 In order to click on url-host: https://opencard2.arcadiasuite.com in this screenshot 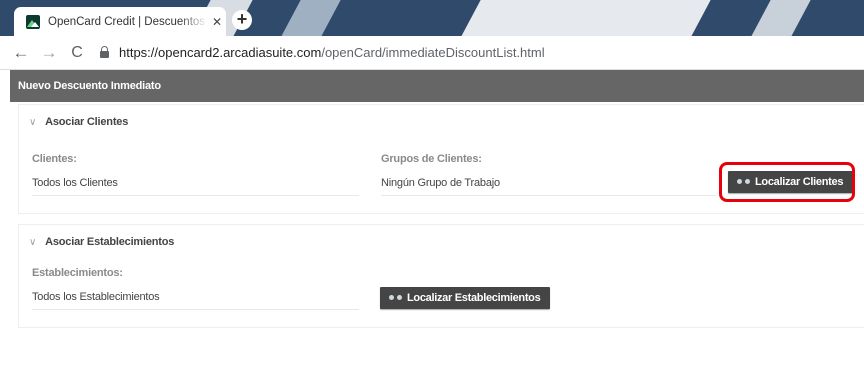, I will do `click(220, 52)`.